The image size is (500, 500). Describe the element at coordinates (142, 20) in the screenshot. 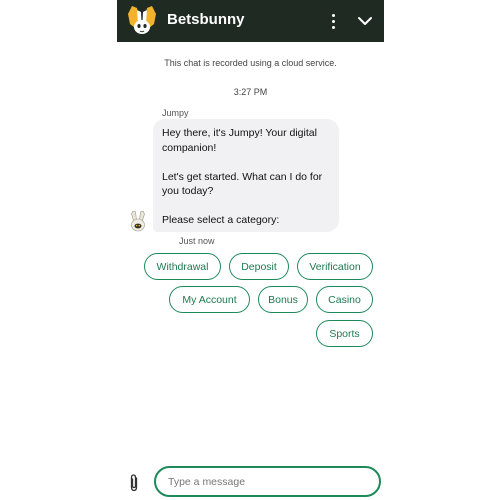

I see `bunny-logo-icon` at that location.